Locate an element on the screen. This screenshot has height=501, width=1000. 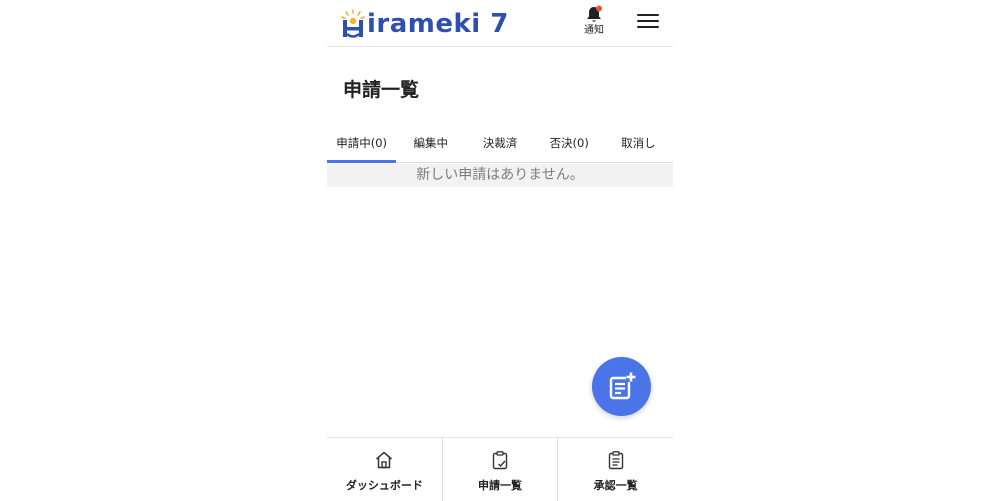
nav-approvals: 承認一覧 is located at coordinates (615, 469).